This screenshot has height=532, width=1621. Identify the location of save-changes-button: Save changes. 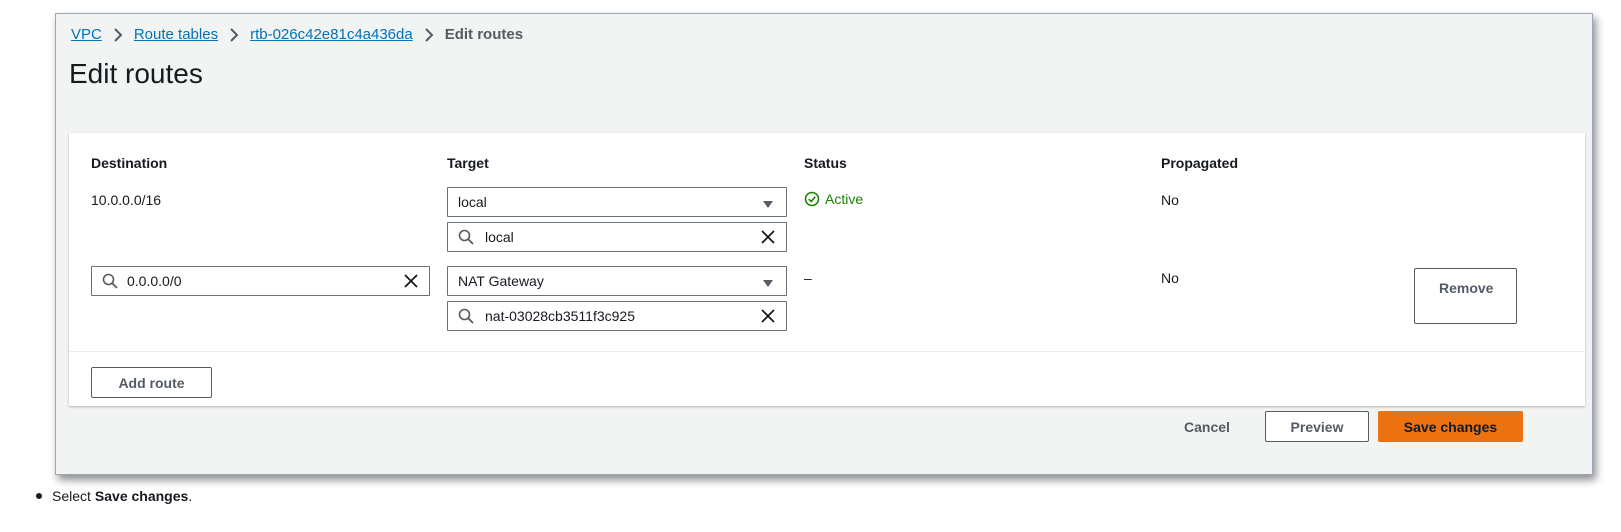
(1450, 426).